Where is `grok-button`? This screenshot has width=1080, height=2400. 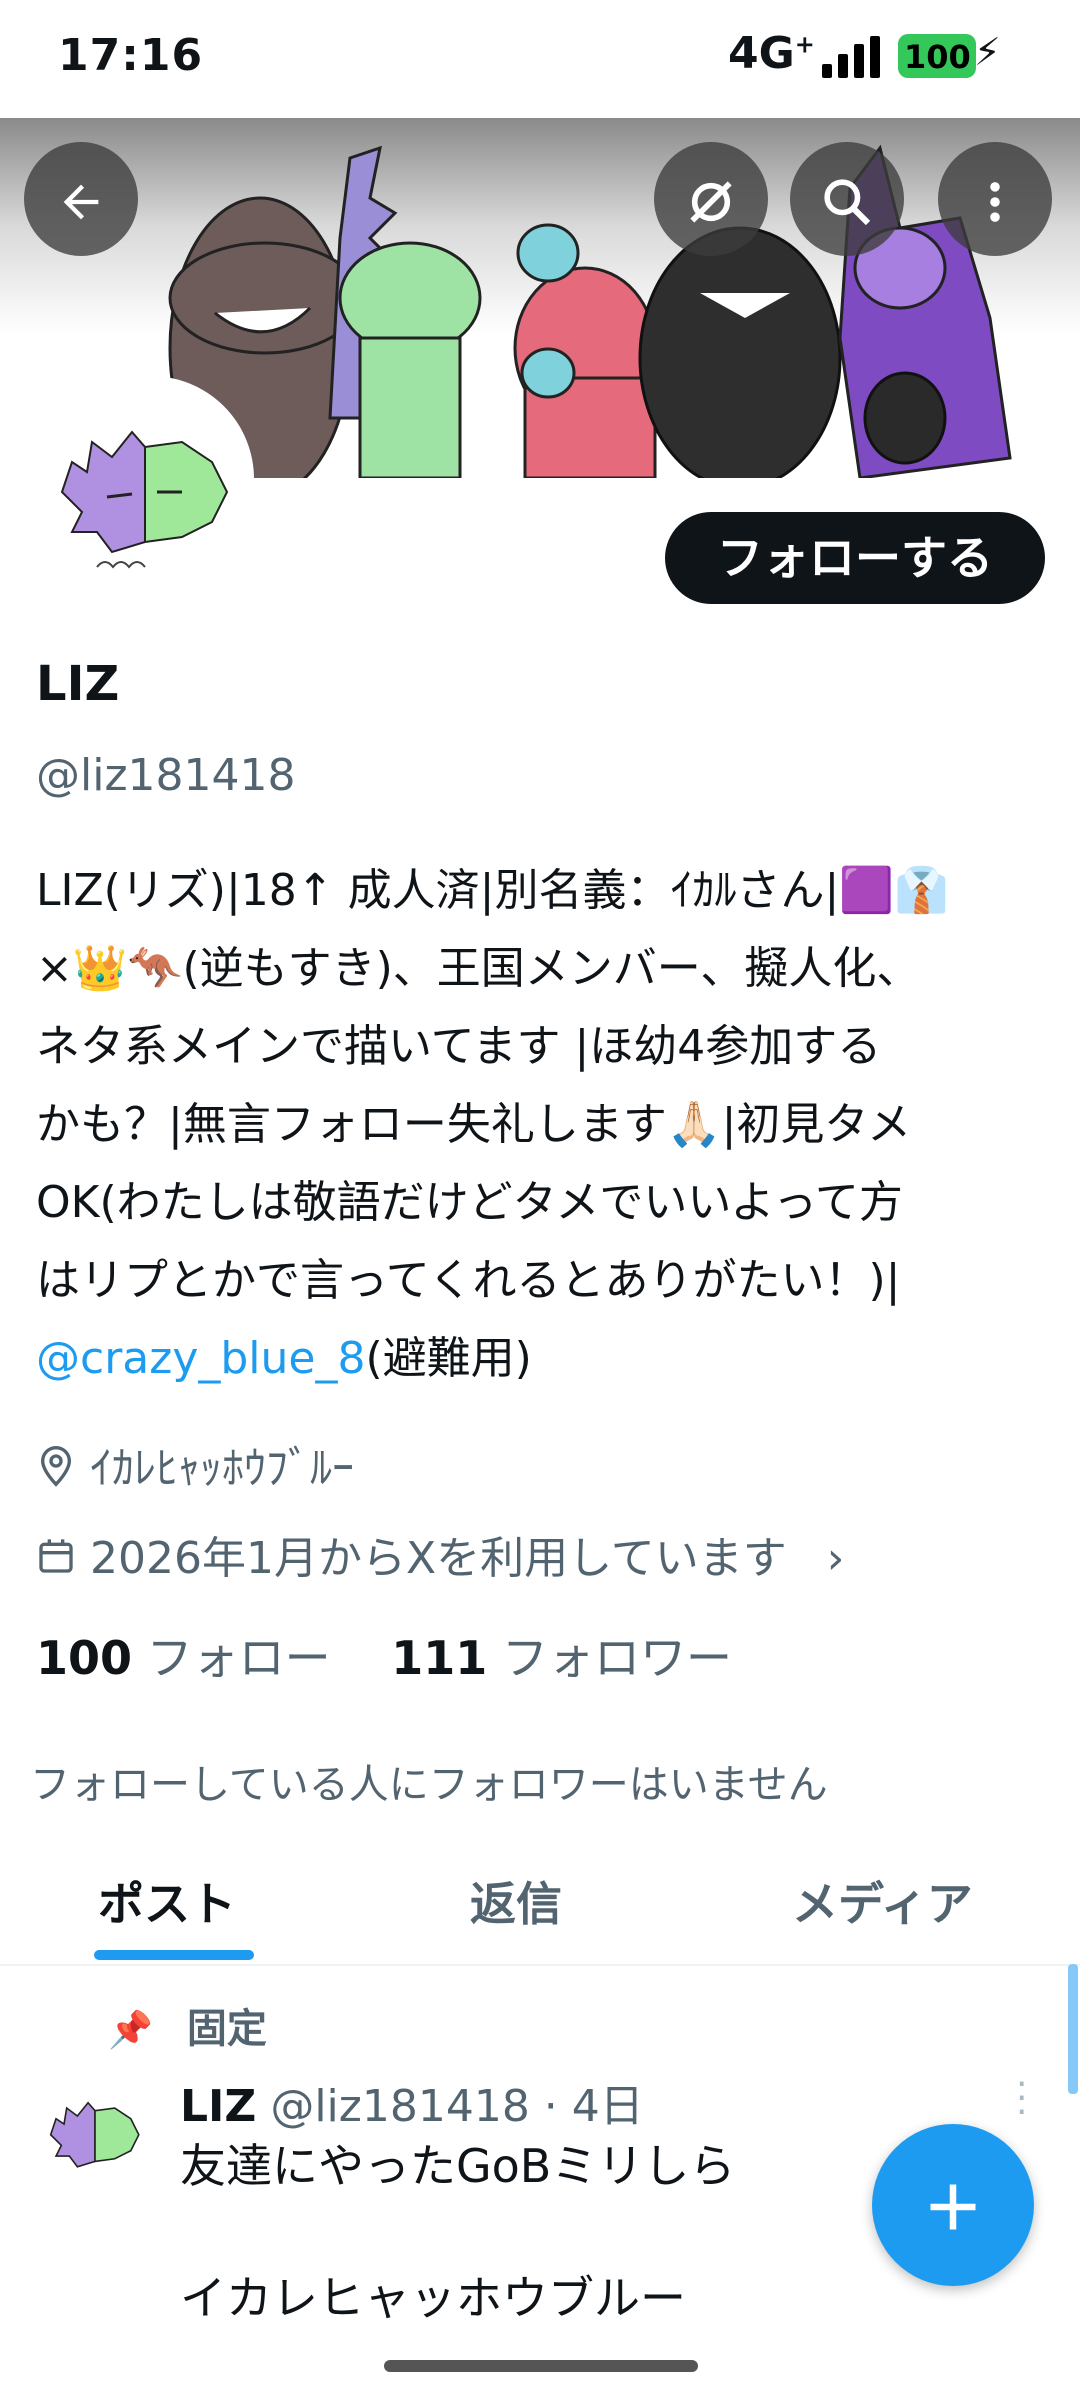 grok-button is located at coordinates (711, 199).